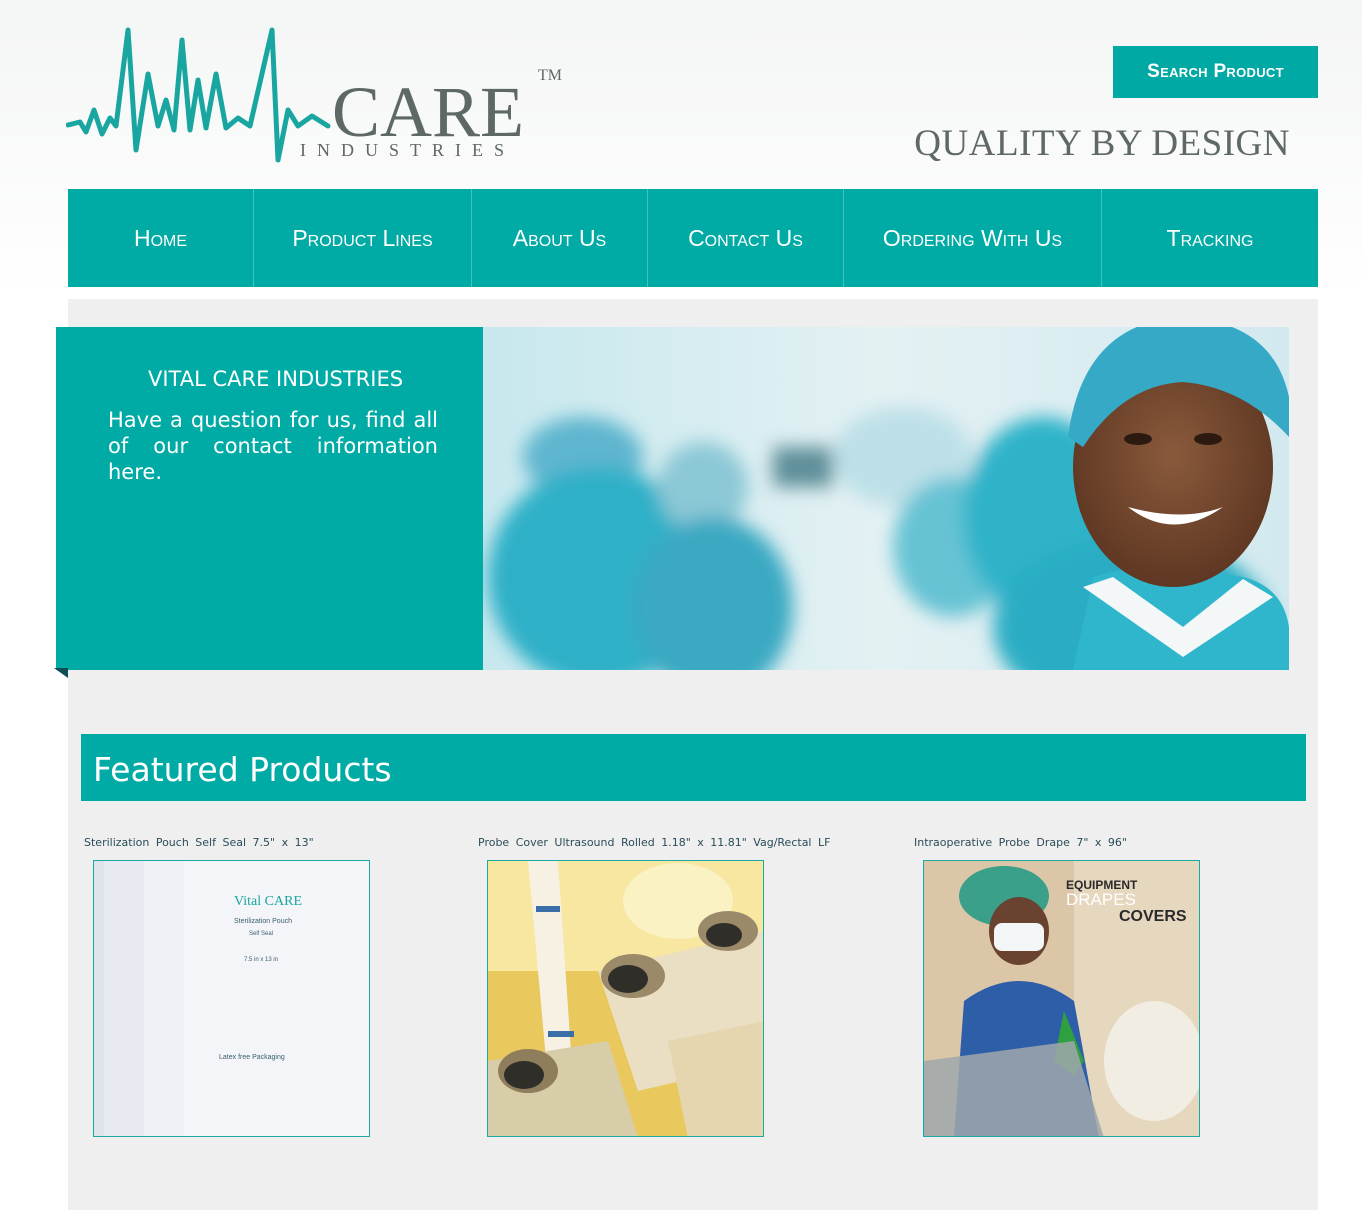  Describe the element at coordinates (261, 934) in the screenshot. I see `pouch-type-text: Self Seal` at that location.